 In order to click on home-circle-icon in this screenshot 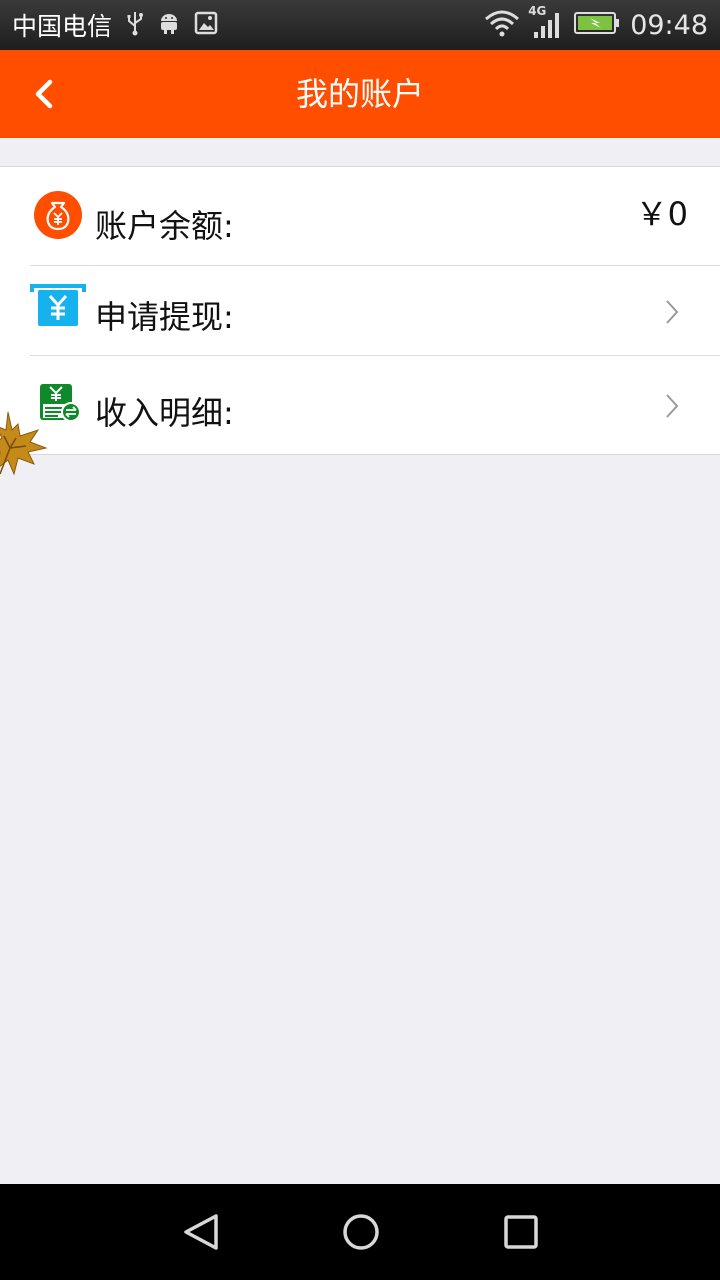, I will do `click(361, 1232)`.